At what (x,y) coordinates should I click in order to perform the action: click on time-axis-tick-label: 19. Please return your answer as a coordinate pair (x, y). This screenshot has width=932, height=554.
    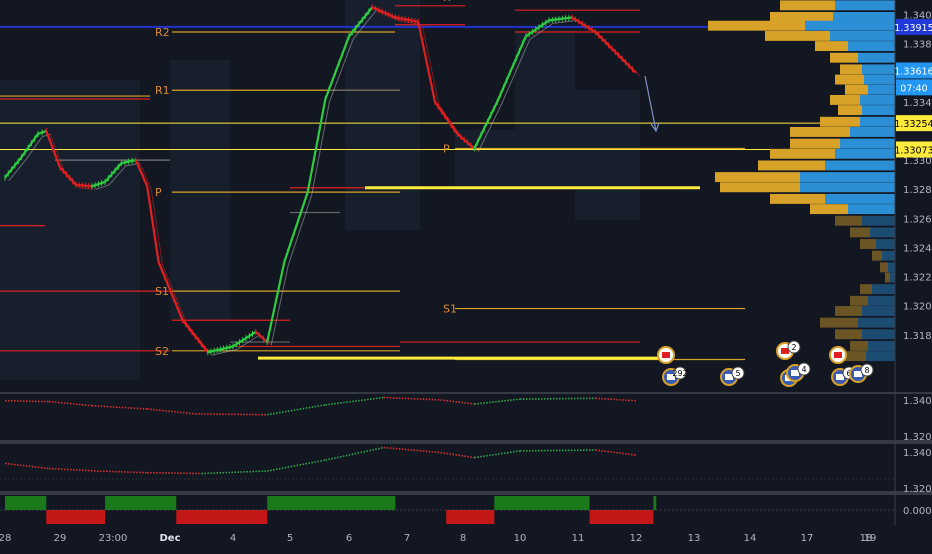
    Looking at the image, I should click on (870, 538).